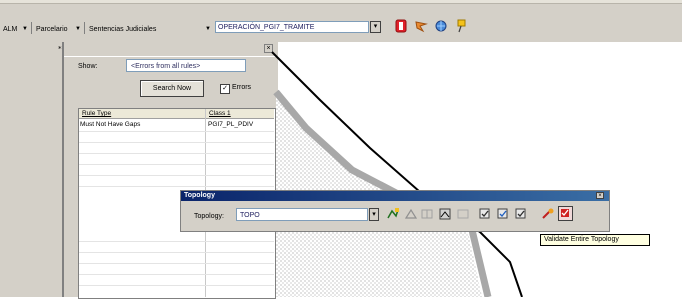 This screenshot has width=682, height=299. I want to click on validate-selection-icon, so click(485, 214).